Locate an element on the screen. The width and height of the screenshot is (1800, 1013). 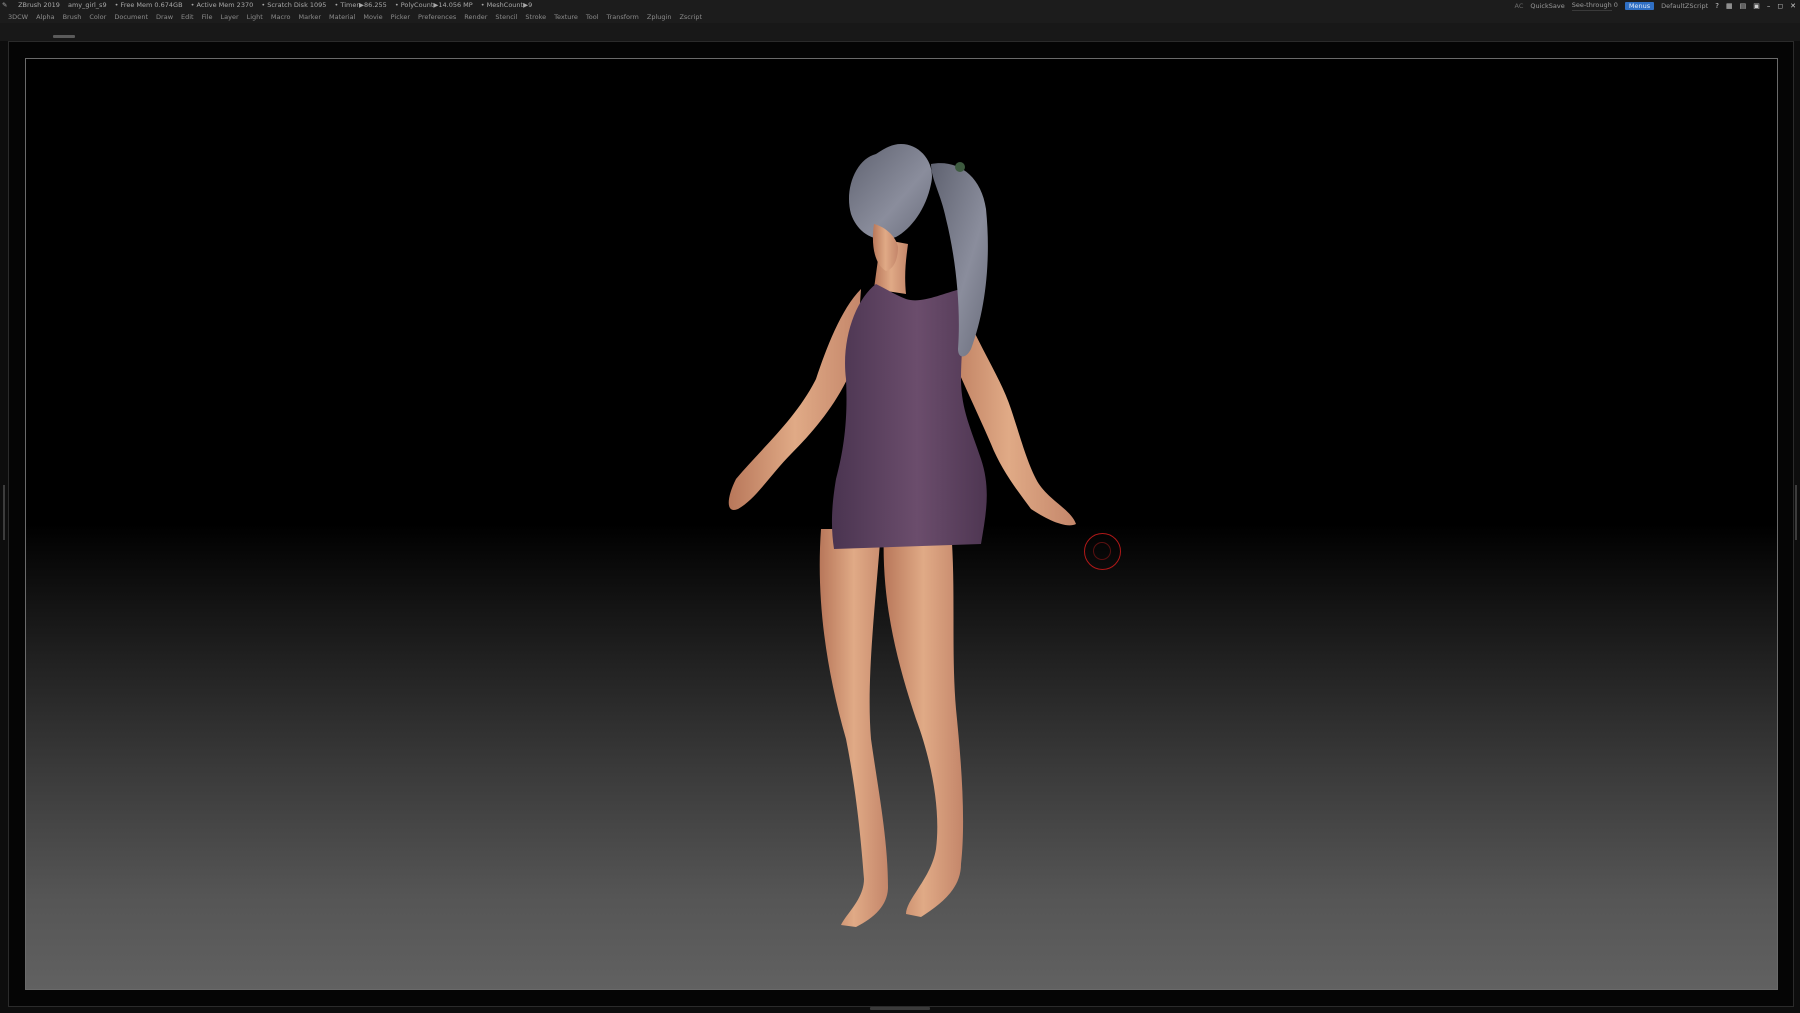
restore-icon: ◻ is located at coordinates (1780, 6).